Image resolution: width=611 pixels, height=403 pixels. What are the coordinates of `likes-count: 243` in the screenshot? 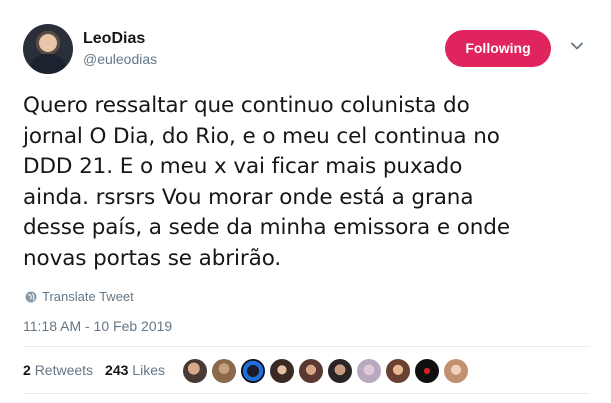 It's located at (117, 370).